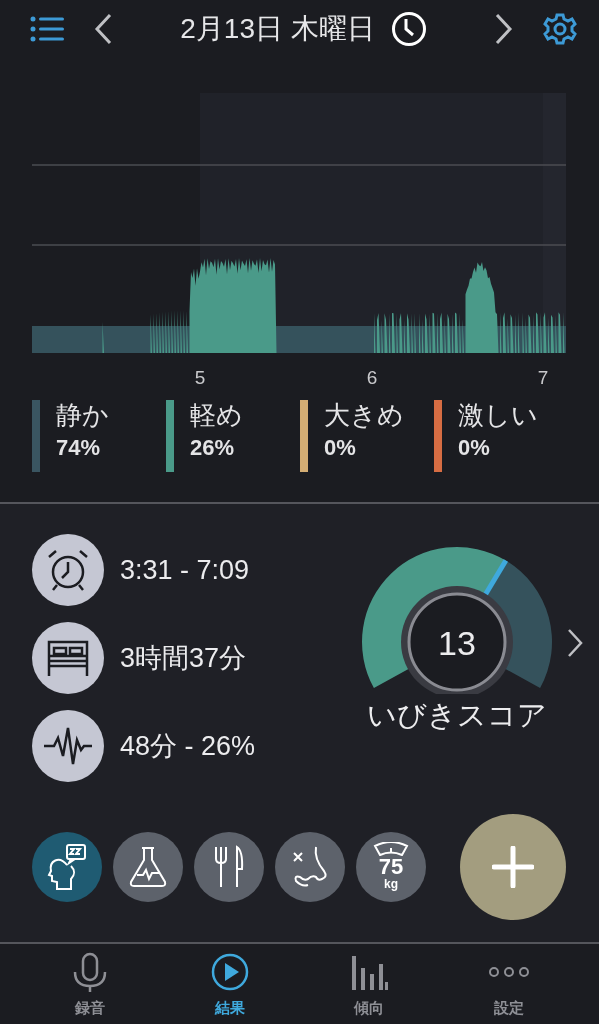 This screenshot has height=1024, width=599. Describe the element at coordinates (229, 971) in the screenshot. I see `play-icon` at that location.